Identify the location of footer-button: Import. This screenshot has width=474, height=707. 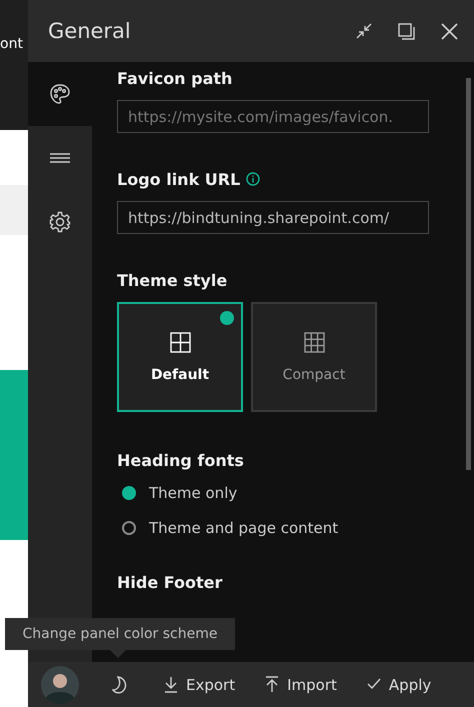
(301, 685).